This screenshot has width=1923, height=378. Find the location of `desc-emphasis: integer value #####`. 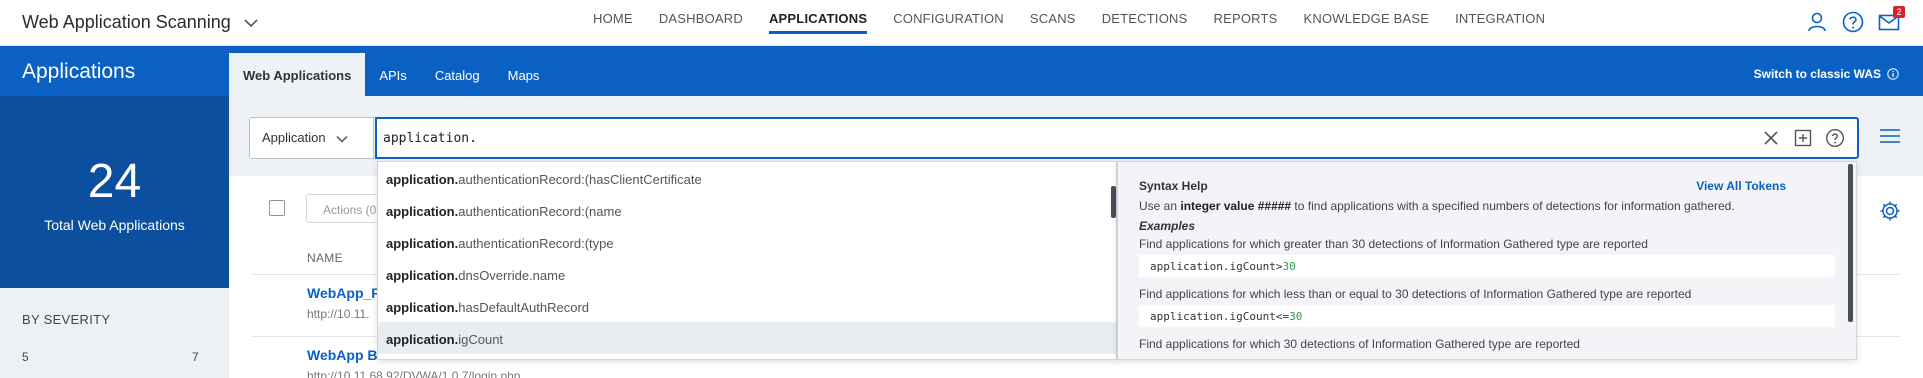

desc-emphasis: integer value ##### is located at coordinates (1236, 206).